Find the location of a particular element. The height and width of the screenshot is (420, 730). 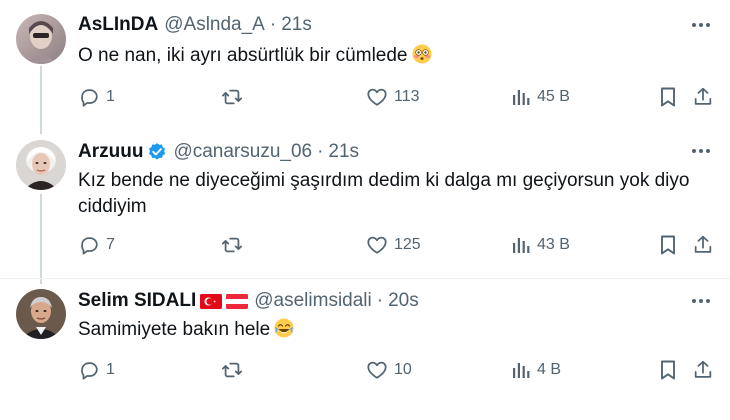

tweet-text: O ne nan, iki ayrı absürtlük bir cümlede is located at coordinates (388, 57).